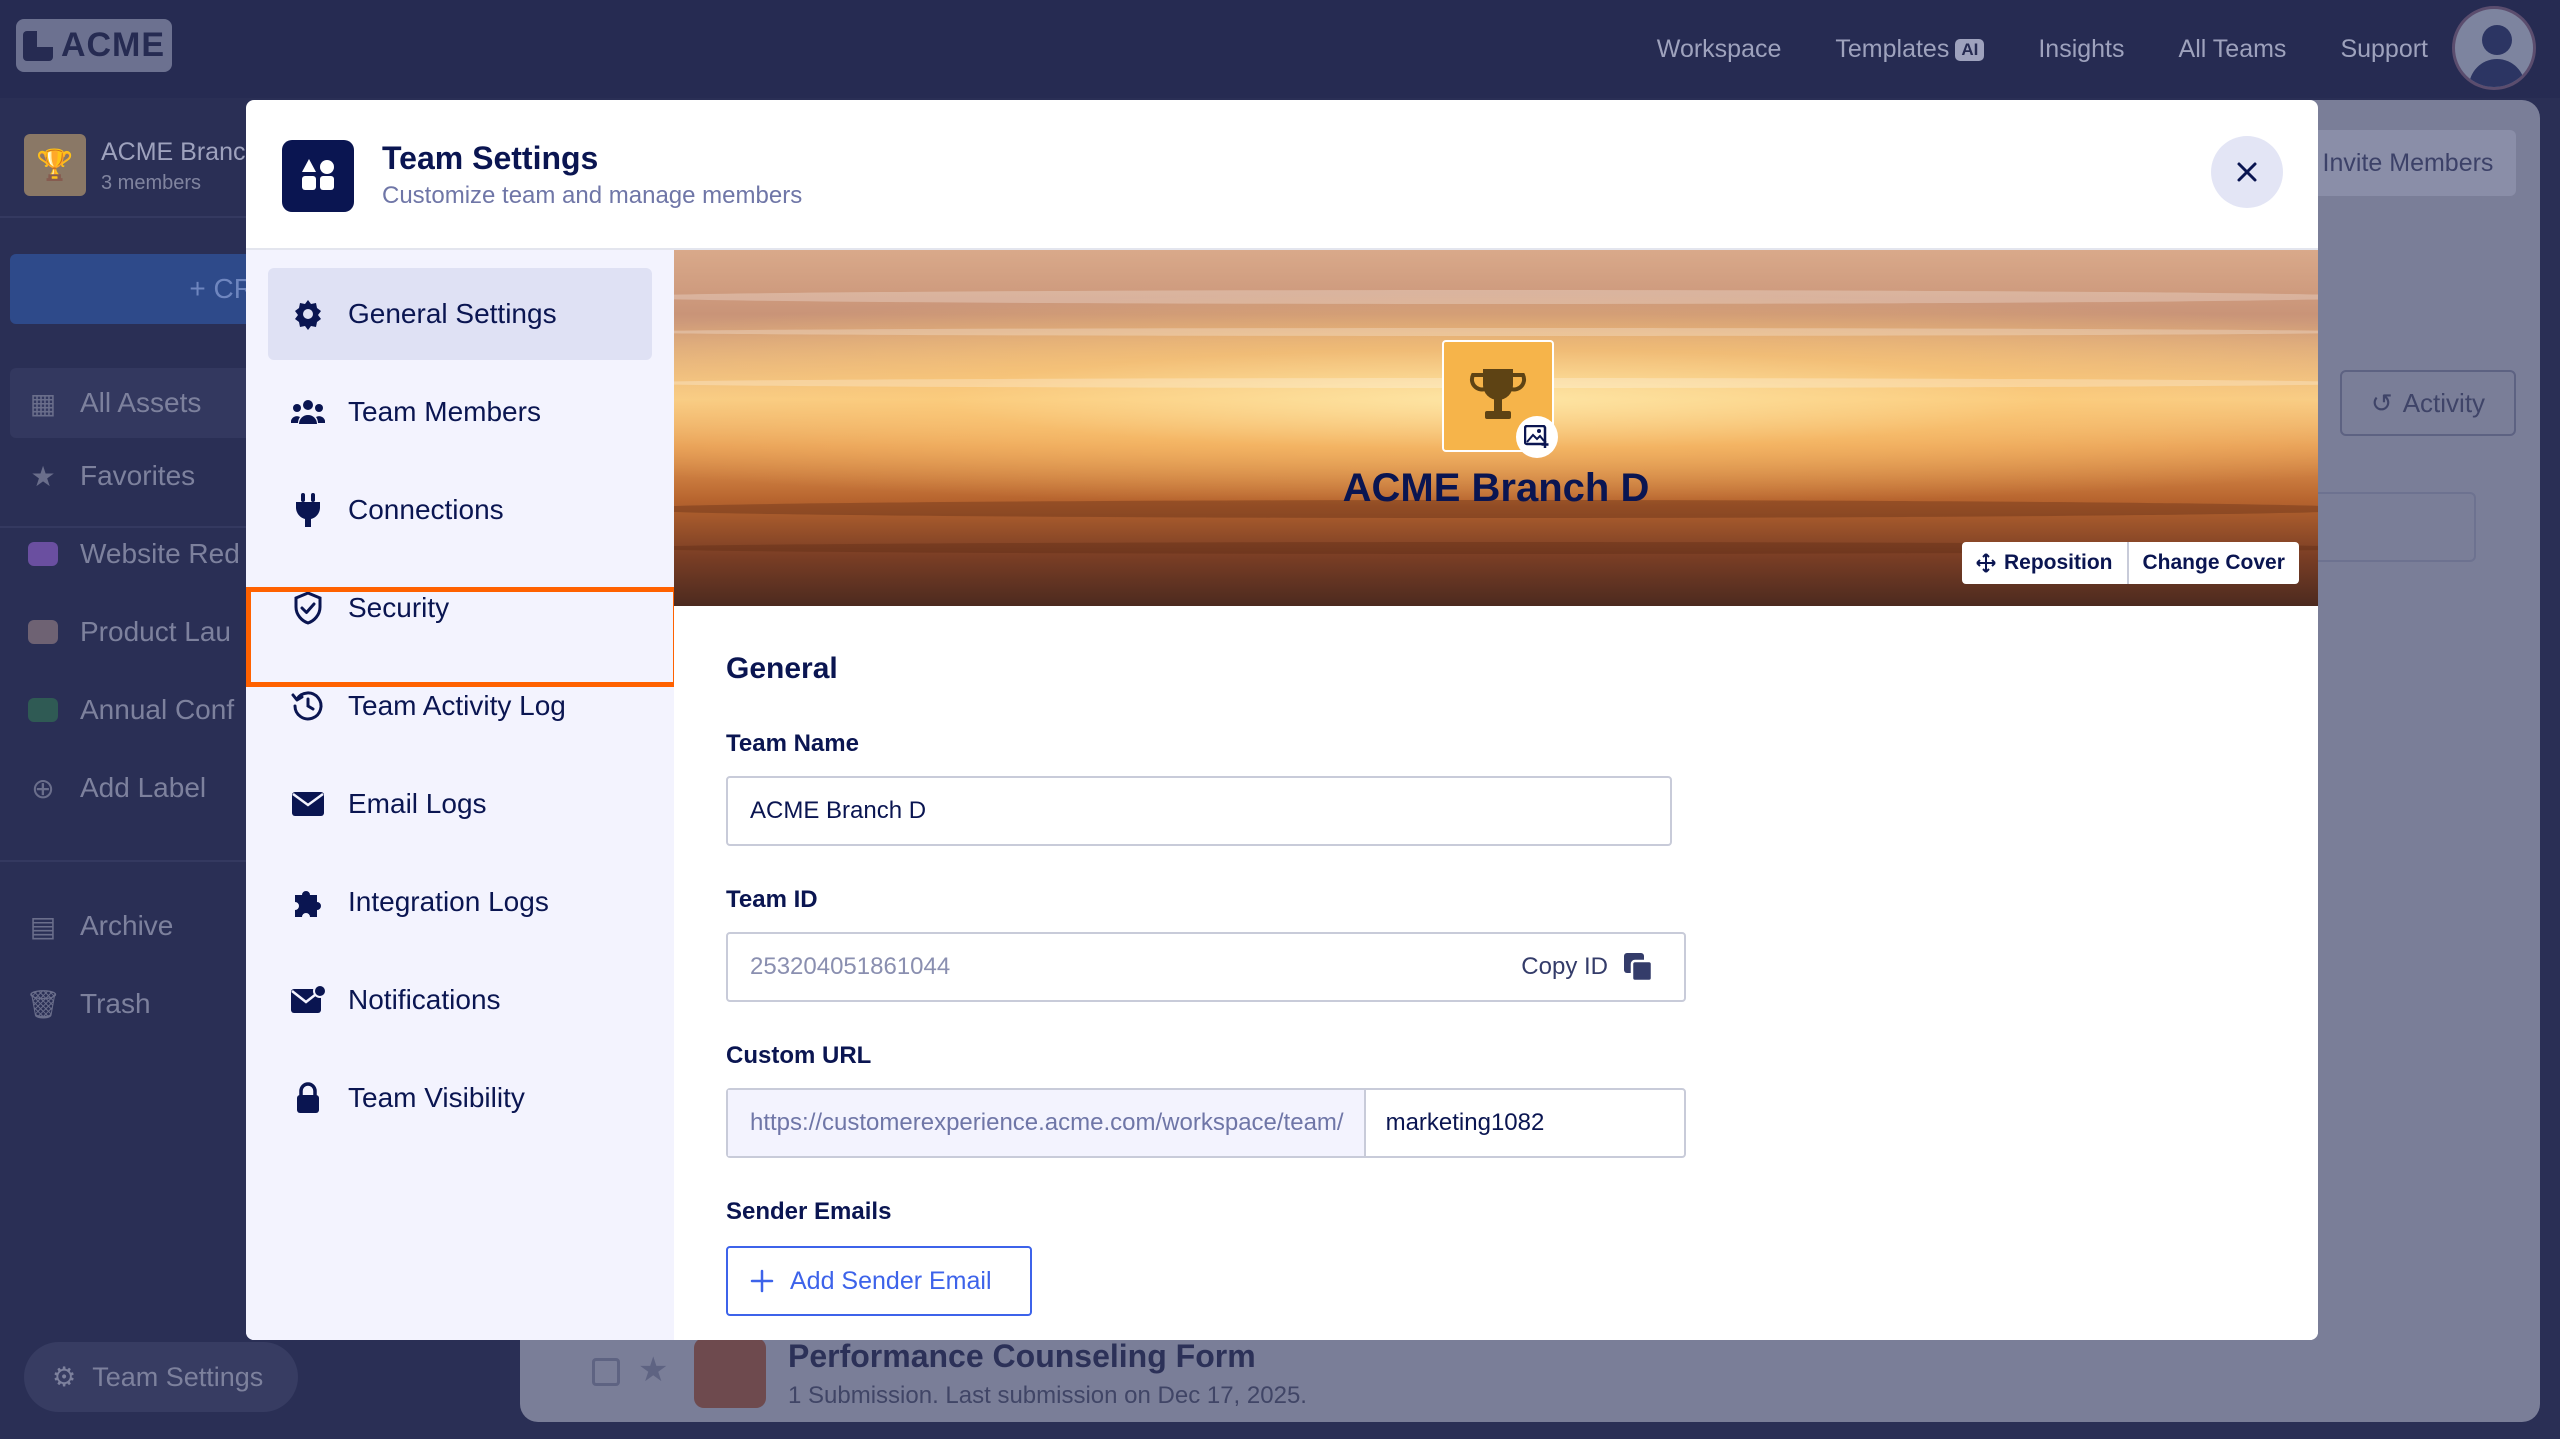  Describe the element at coordinates (2497, 40) in the screenshot. I see `avatar-head-icon` at that location.